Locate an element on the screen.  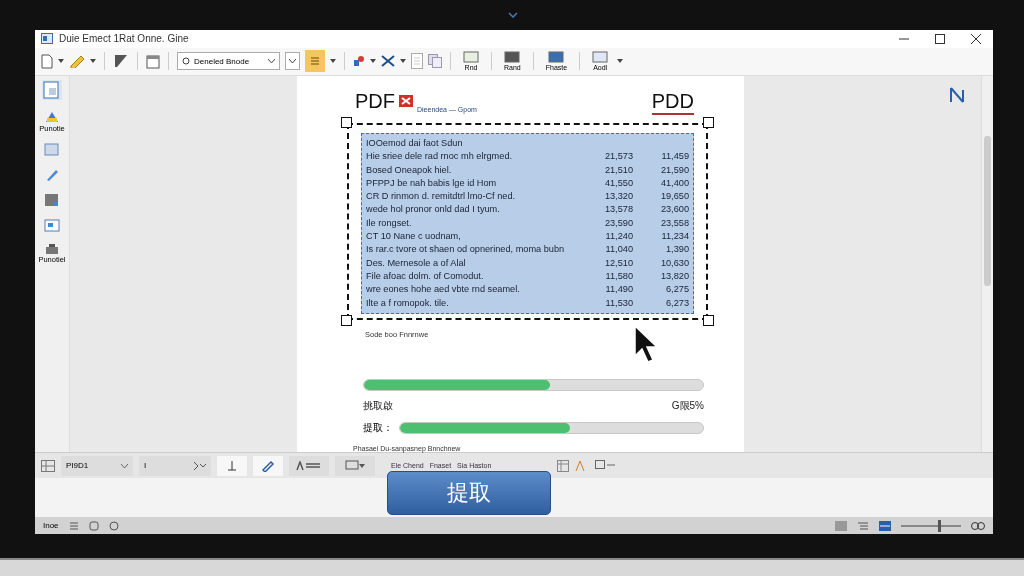
page-dropdown: PI9D1 is located at coordinates (97, 465).